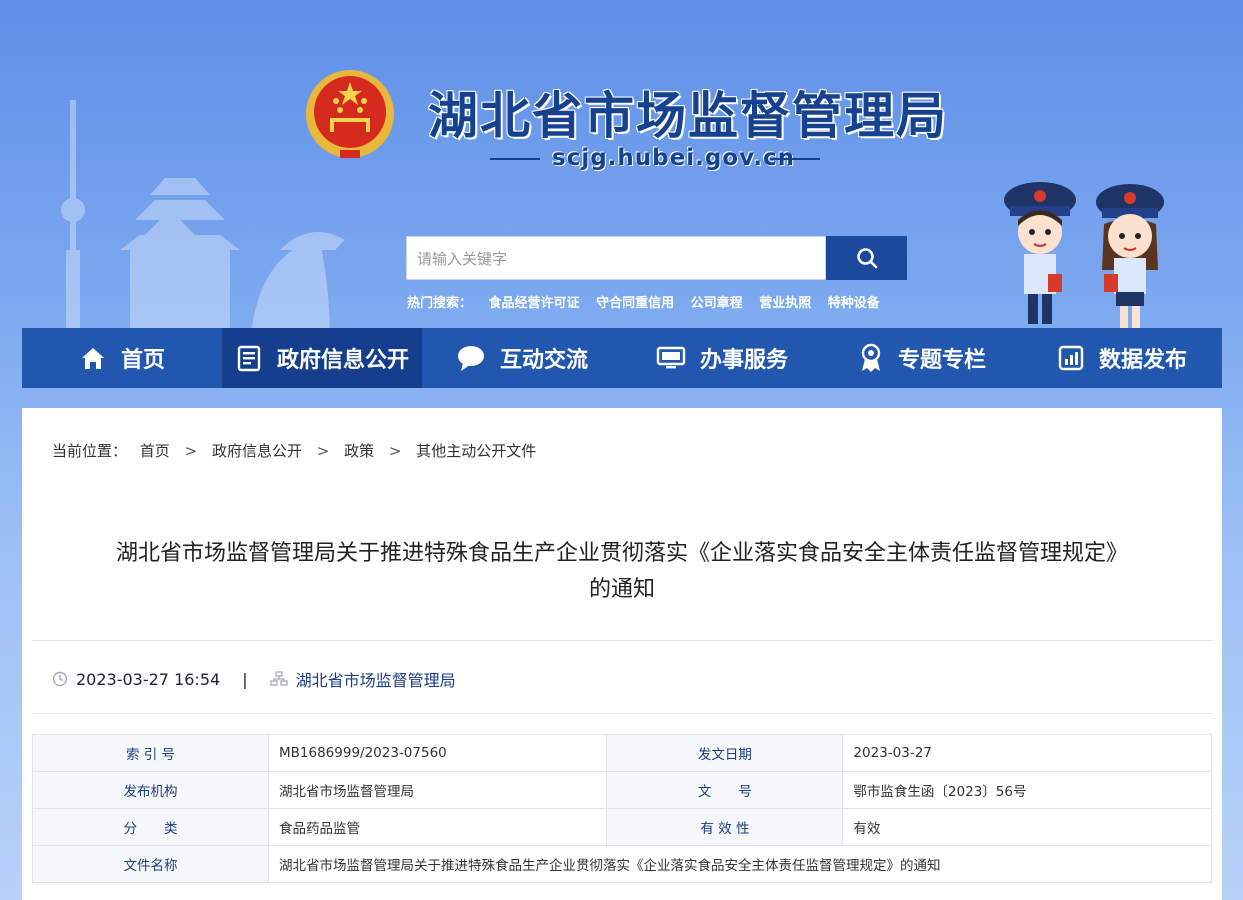  Describe the element at coordinates (150, 864) in the screenshot. I see `info-key: 文件名称` at that location.